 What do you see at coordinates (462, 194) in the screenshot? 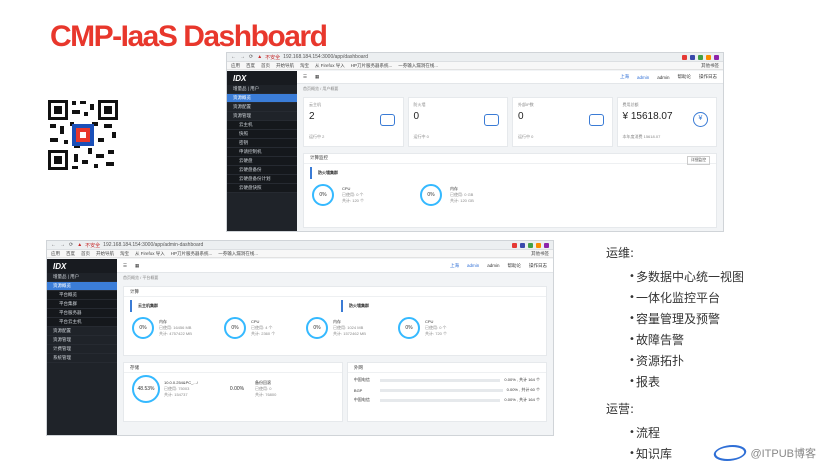
I see `ring-used: 已使用: 0 GB` at bounding box center [462, 194].